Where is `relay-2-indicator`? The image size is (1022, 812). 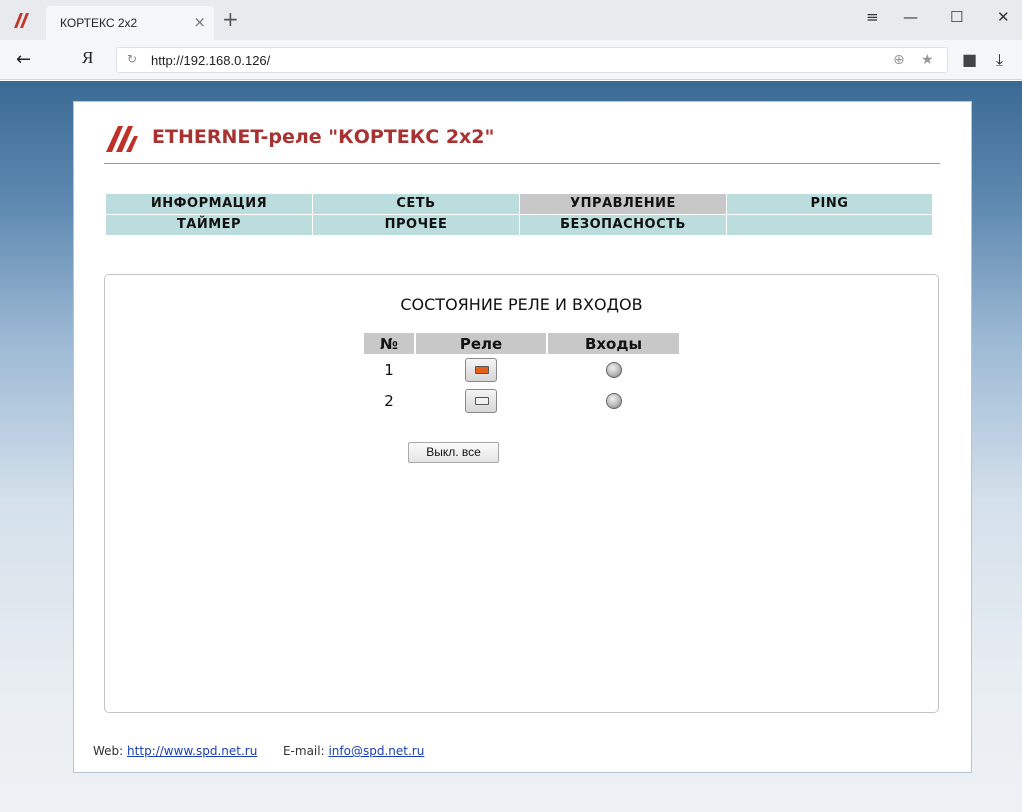
relay-2-indicator is located at coordinates (482, 400).